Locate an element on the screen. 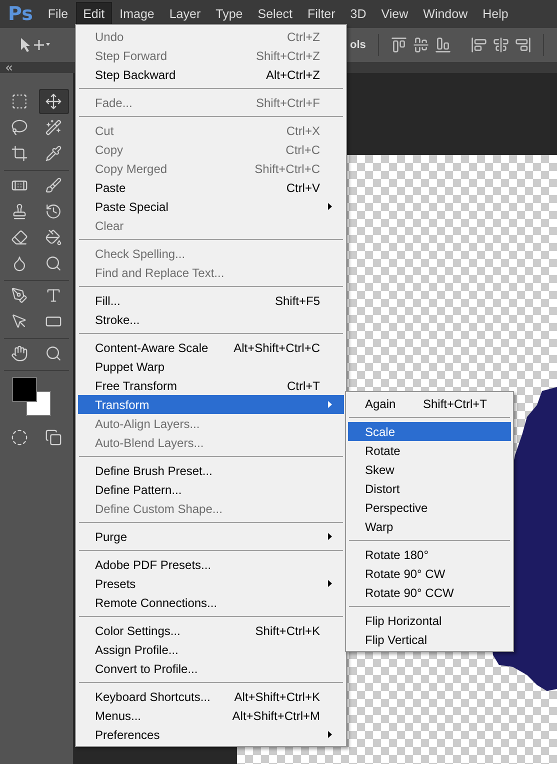  menu-item: Paste Special is located at coordinates (211, 206).